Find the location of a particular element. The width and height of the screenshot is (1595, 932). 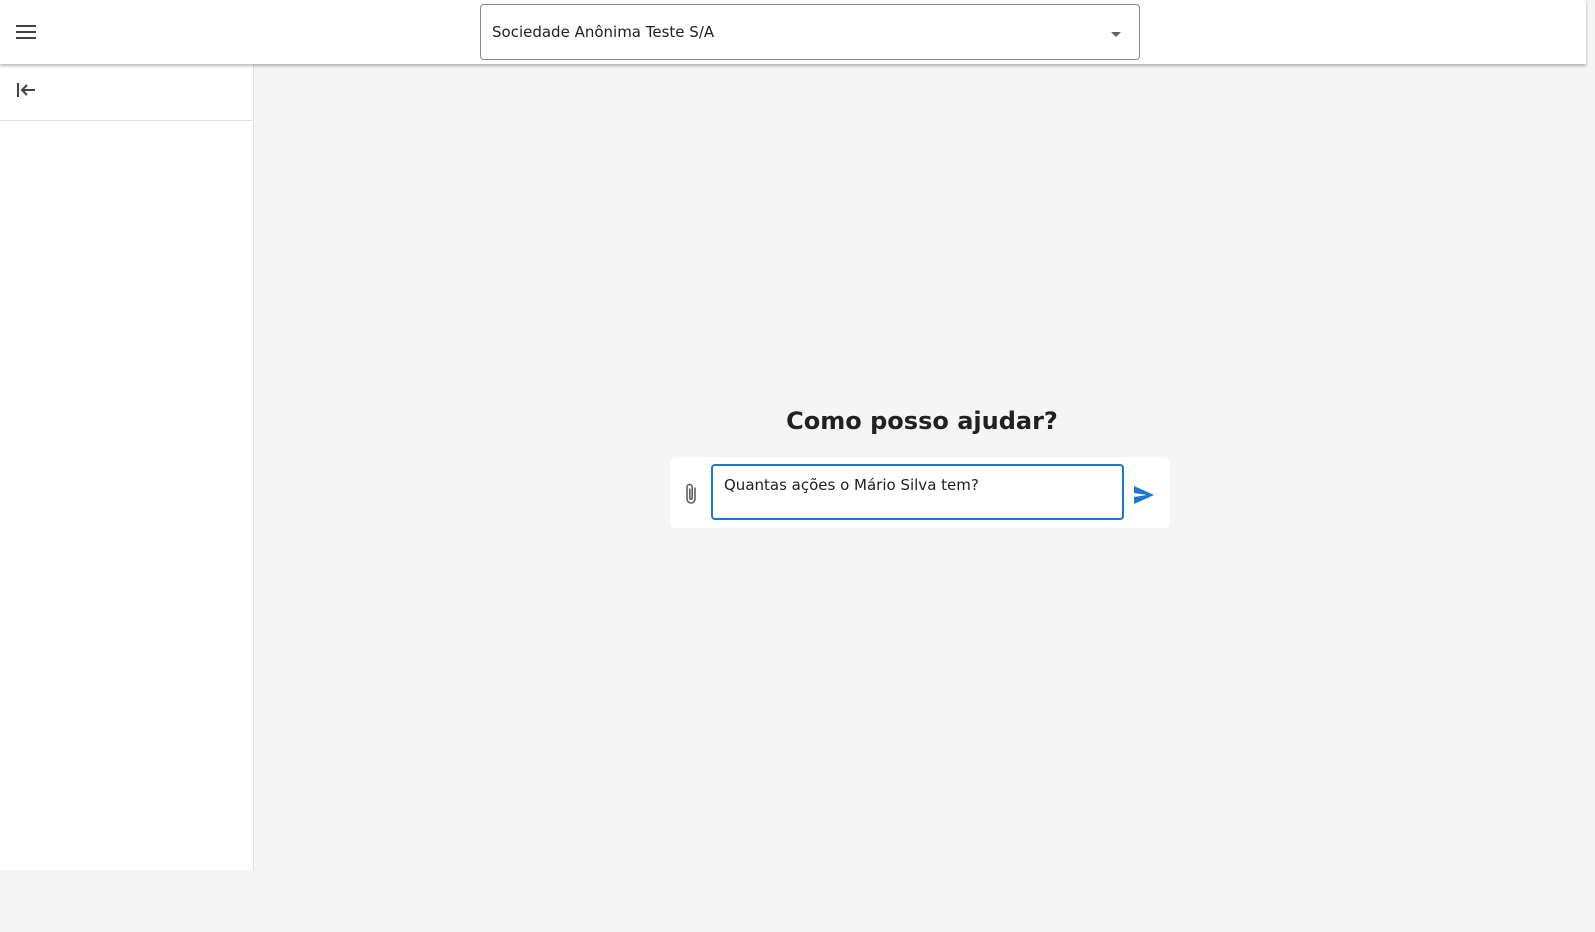

send-icon is located at coordinates (1144, 495).